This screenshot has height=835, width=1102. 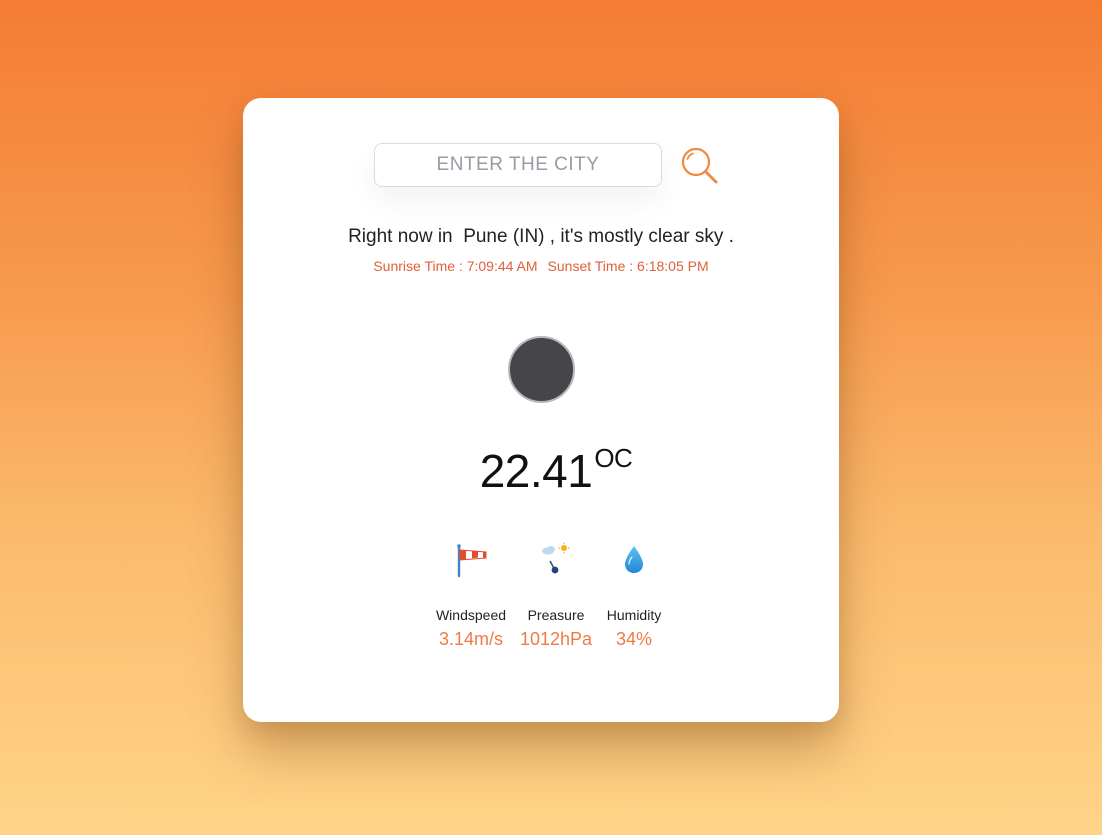 What do you see at coordinates (556, 596) in the screenshot?
I see `stat-pressure: Preasure 1012hPa` at bounding box center [556, 596].